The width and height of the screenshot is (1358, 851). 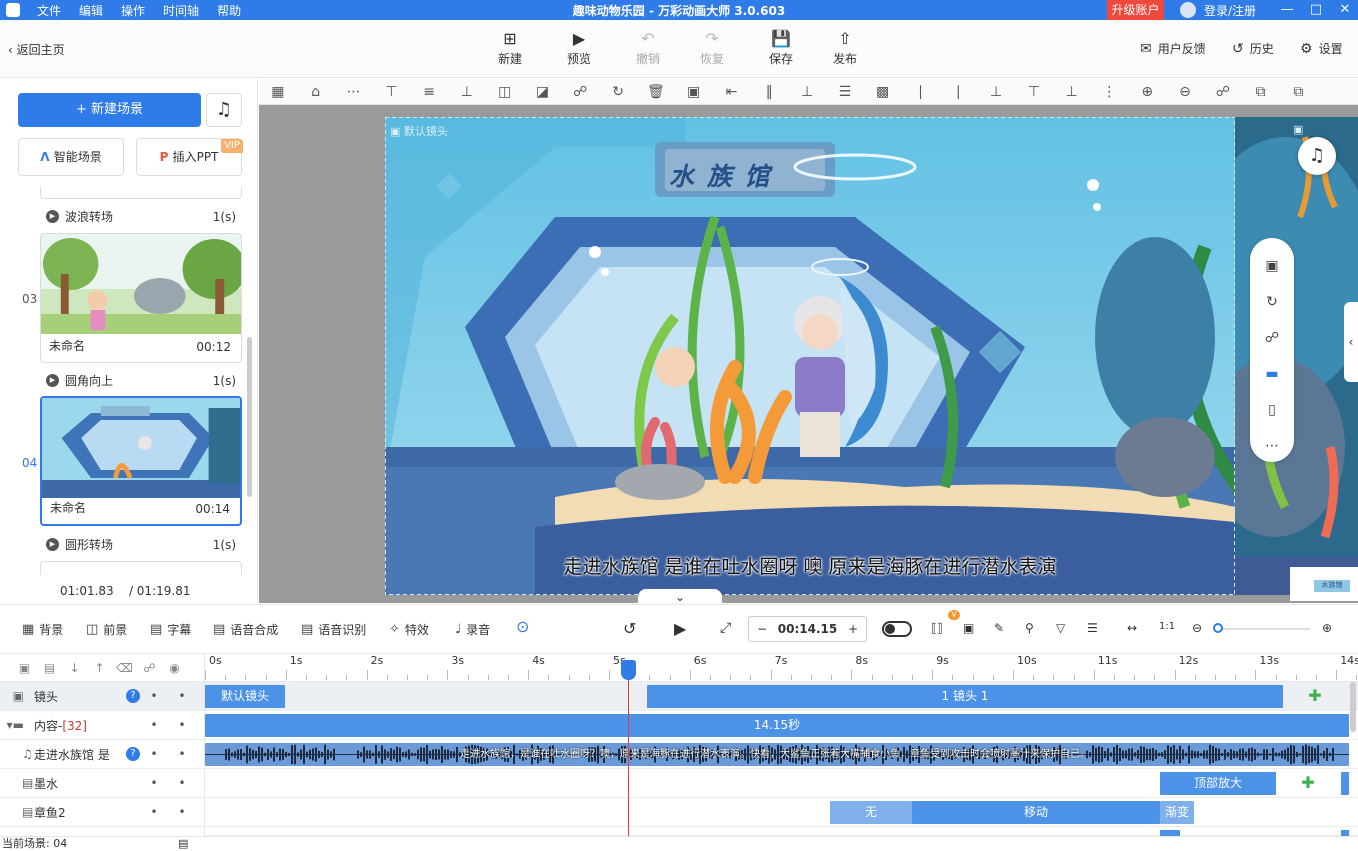 What do you see at coordinates (183, 844) in the screenshot?
I see `document-icon: ▤` at bounding box center [183, 844].